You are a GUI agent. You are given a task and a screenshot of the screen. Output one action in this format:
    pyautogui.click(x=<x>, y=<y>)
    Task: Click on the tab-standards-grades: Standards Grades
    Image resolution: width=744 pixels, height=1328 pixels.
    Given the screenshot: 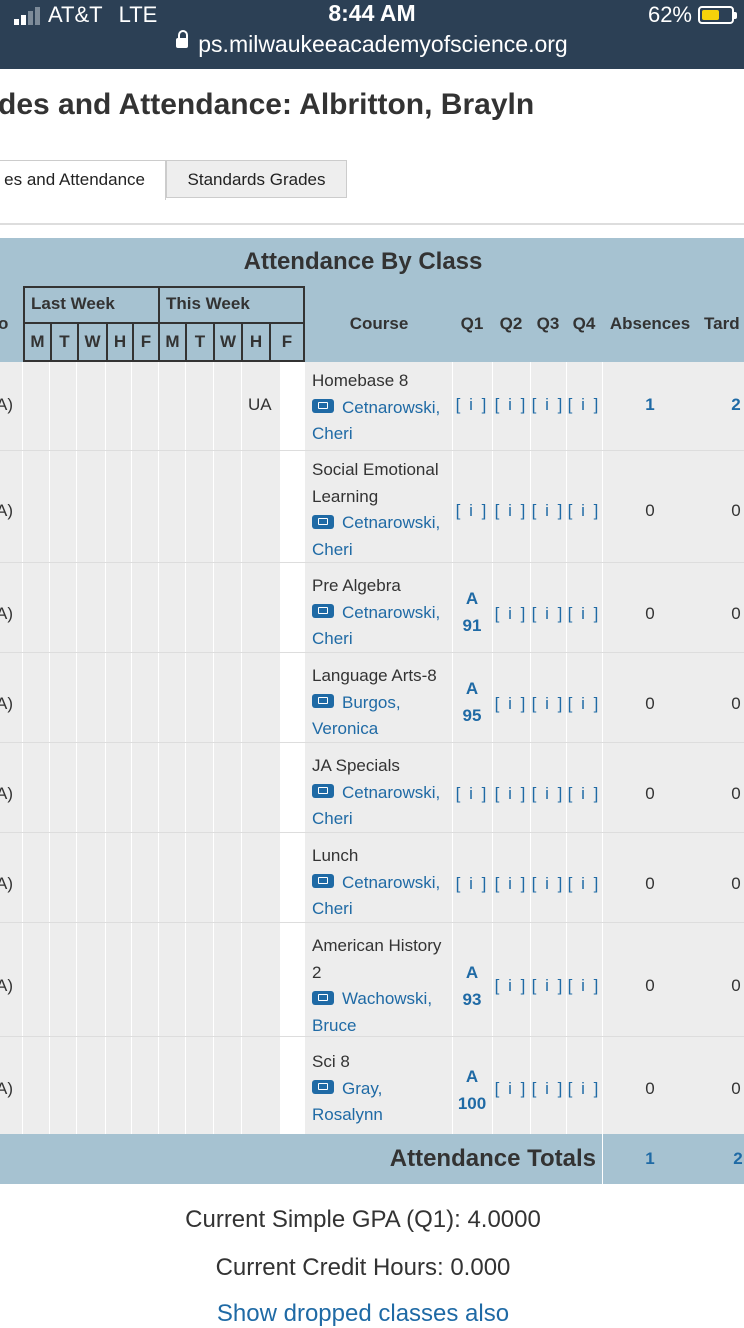 What is the action you would take?
    pyautogui.click(x=256, y=179)
    